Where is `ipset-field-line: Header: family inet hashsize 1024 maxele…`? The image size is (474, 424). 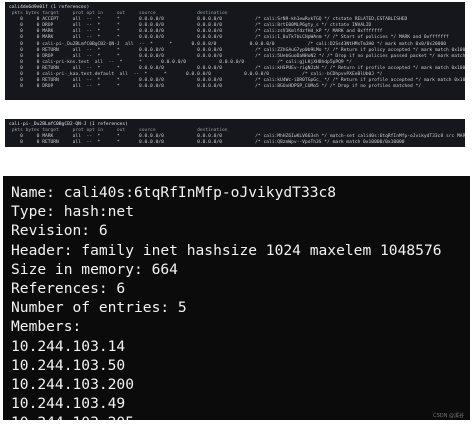
ipset-field-line: Header: family inet hashsize 1024 maxele… is located at coordinates (226, 250).